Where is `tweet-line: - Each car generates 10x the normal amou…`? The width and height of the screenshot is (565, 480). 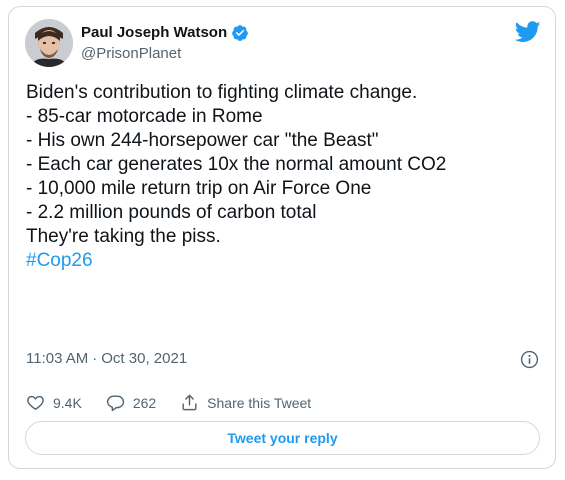 tweet-line: - Each car generates 10x the normal amou… is located at coordinates (236, 164).